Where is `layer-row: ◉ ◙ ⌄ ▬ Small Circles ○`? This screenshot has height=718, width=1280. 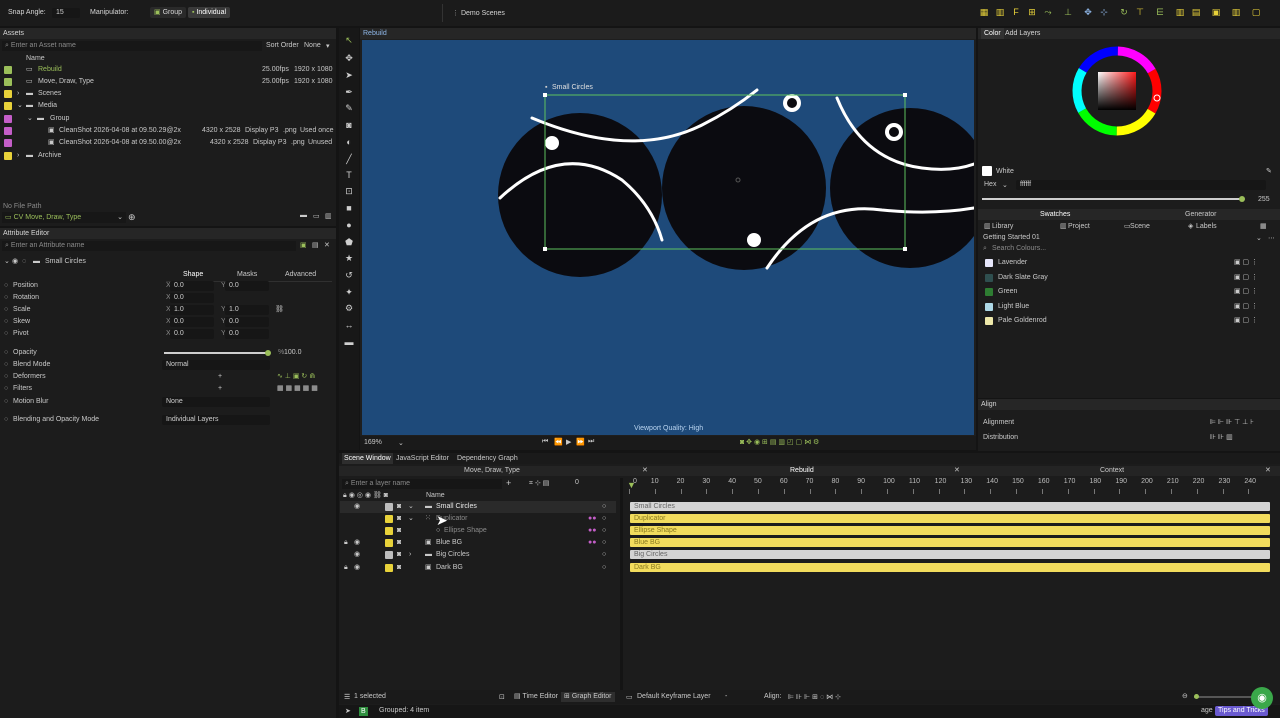
layer-row: ◉ ◙ ⌄ ▬ Small Circles ○ is located at coordinates (478, 507).